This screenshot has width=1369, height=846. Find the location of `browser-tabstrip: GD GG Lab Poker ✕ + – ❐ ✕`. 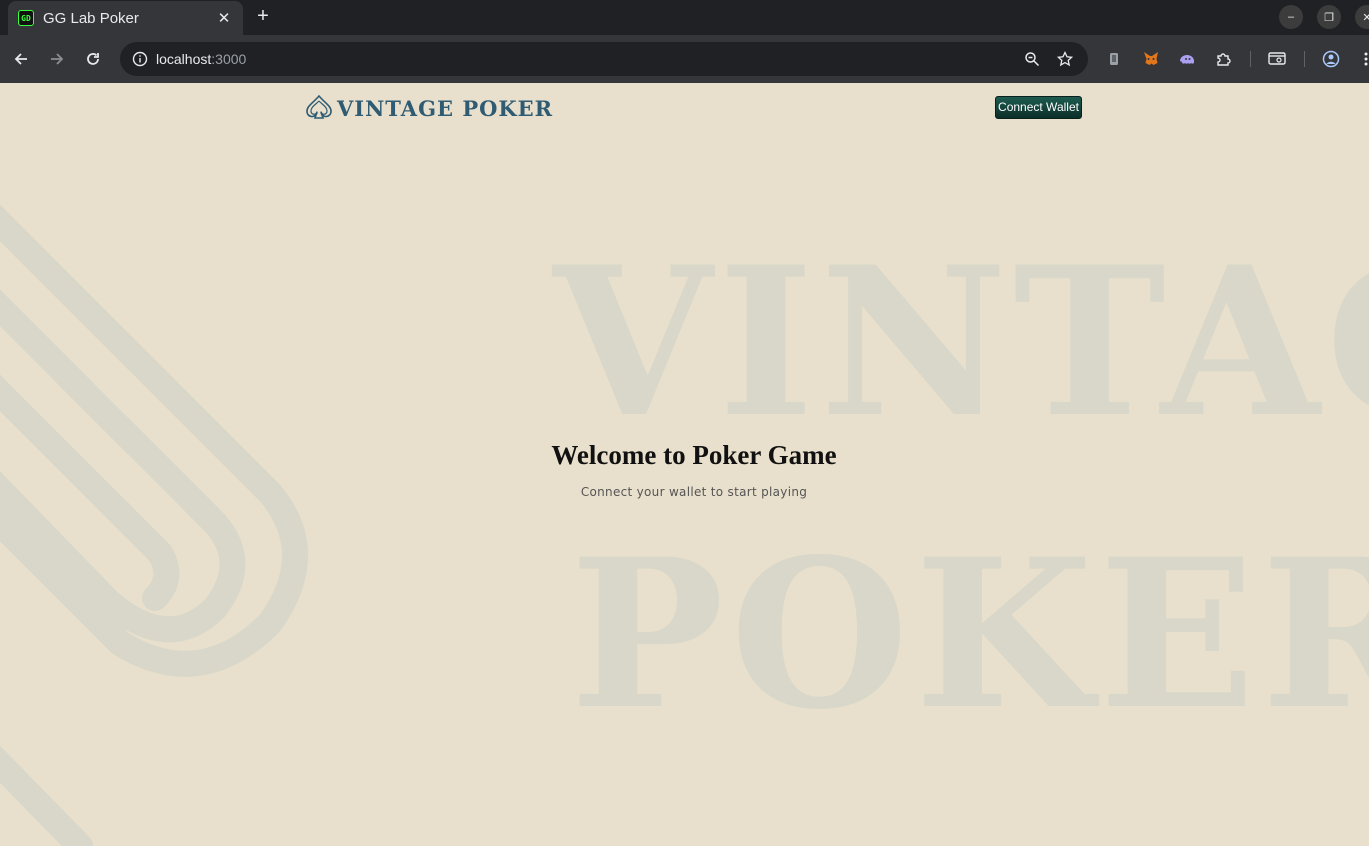

browser-tabstrip: GD GG Lab Poker ✕ + – ❐ ✕ is located at coordinates (684, 17).